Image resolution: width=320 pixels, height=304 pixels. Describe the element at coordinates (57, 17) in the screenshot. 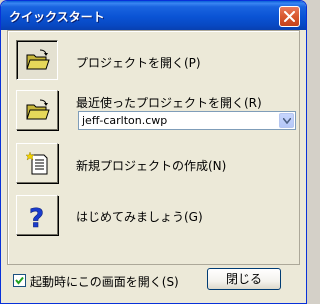

I see `window-title: クイックスタート` at that location.